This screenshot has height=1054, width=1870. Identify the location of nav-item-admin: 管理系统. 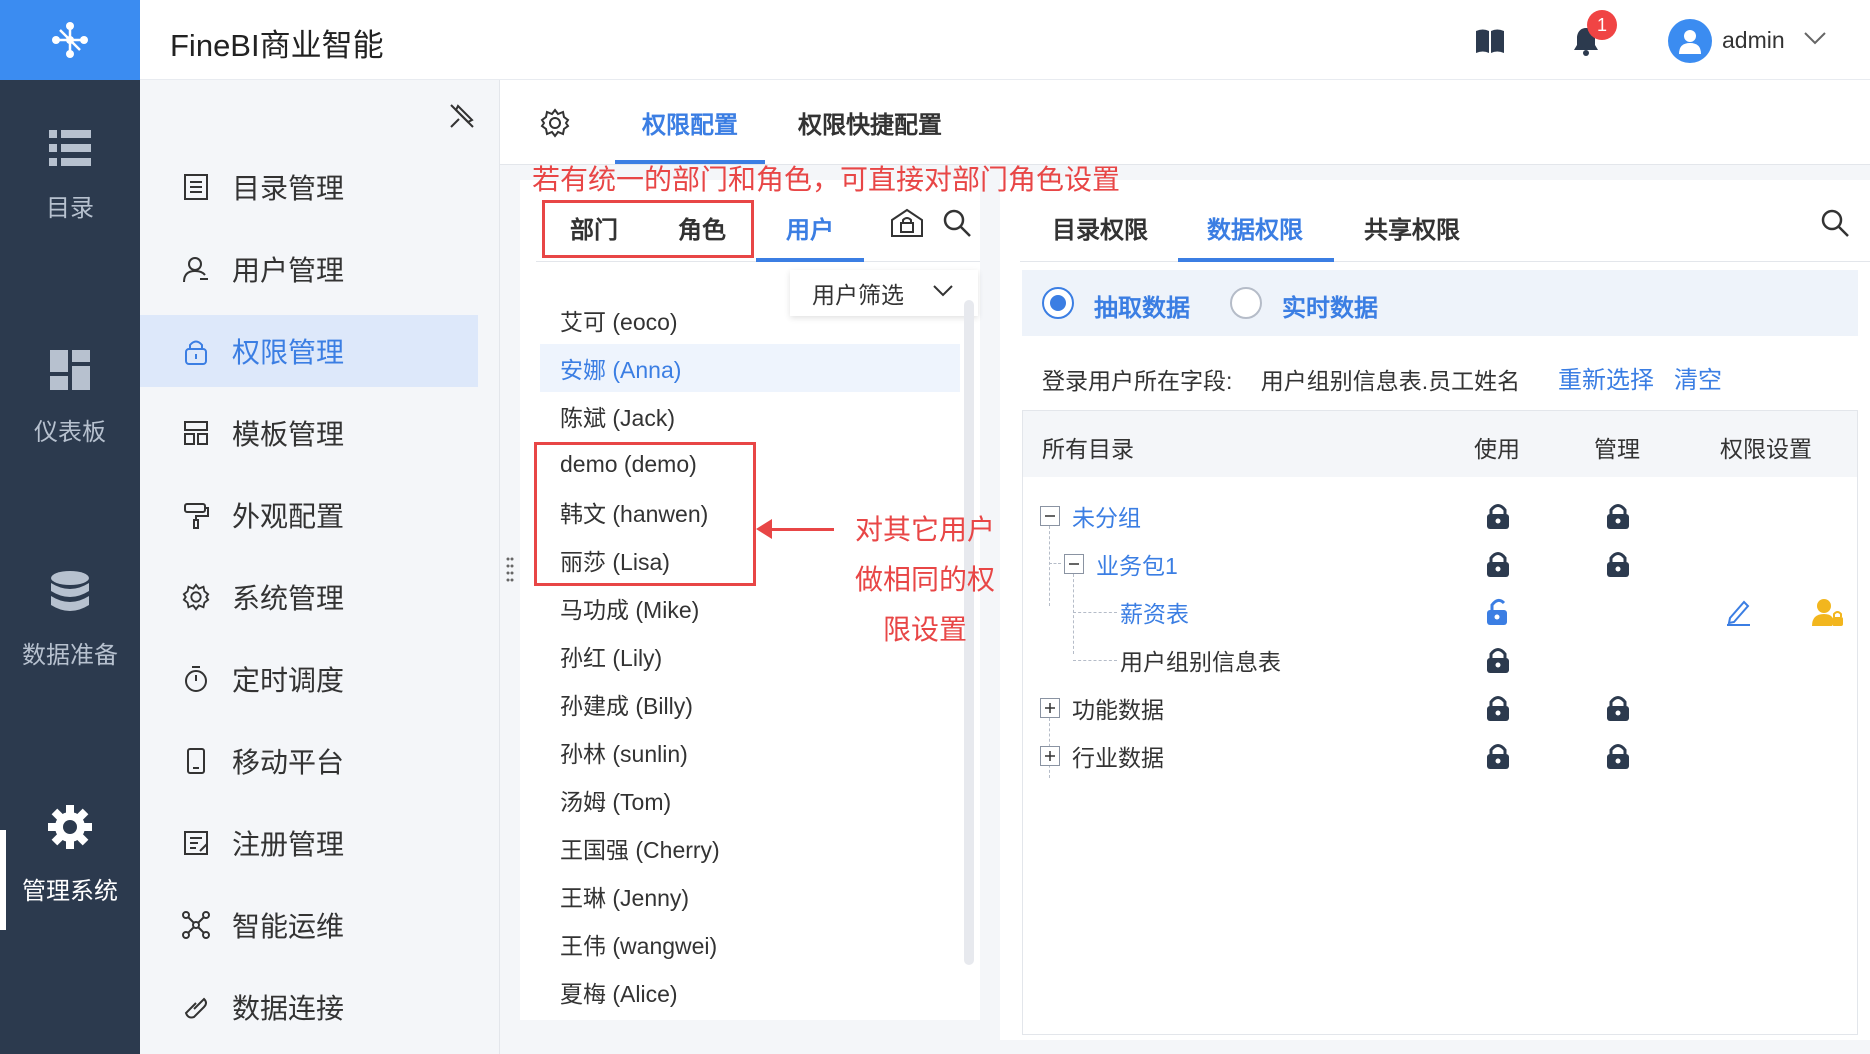
(70, 855).